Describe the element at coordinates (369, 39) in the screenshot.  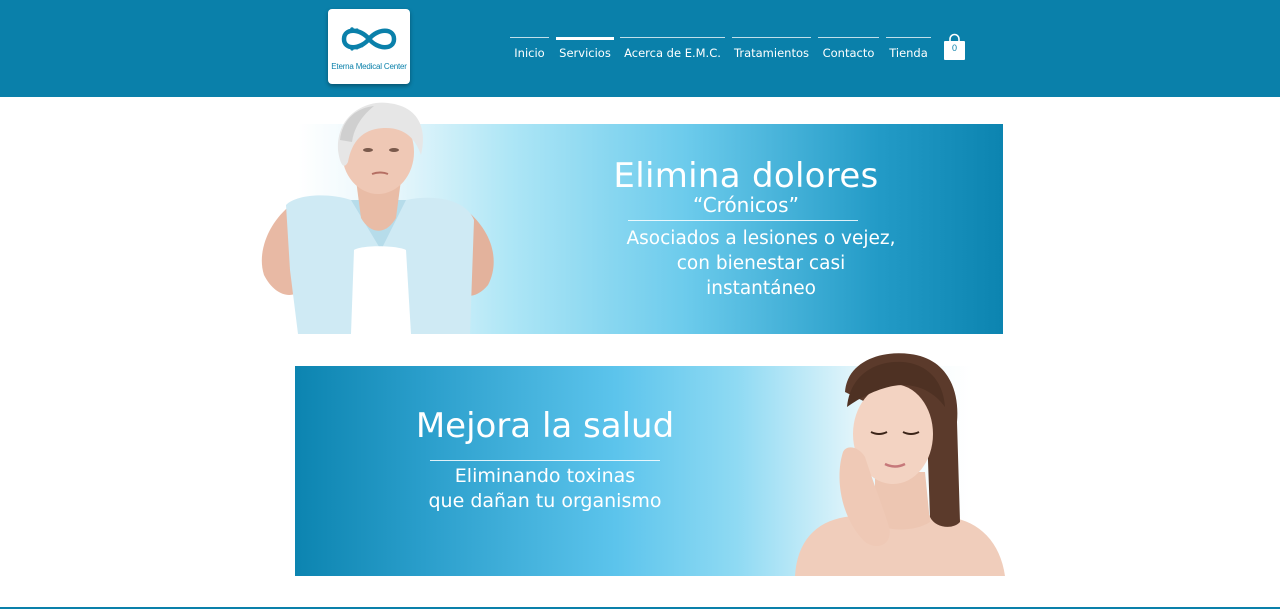
I see `infinity-logo-icon` at that location.